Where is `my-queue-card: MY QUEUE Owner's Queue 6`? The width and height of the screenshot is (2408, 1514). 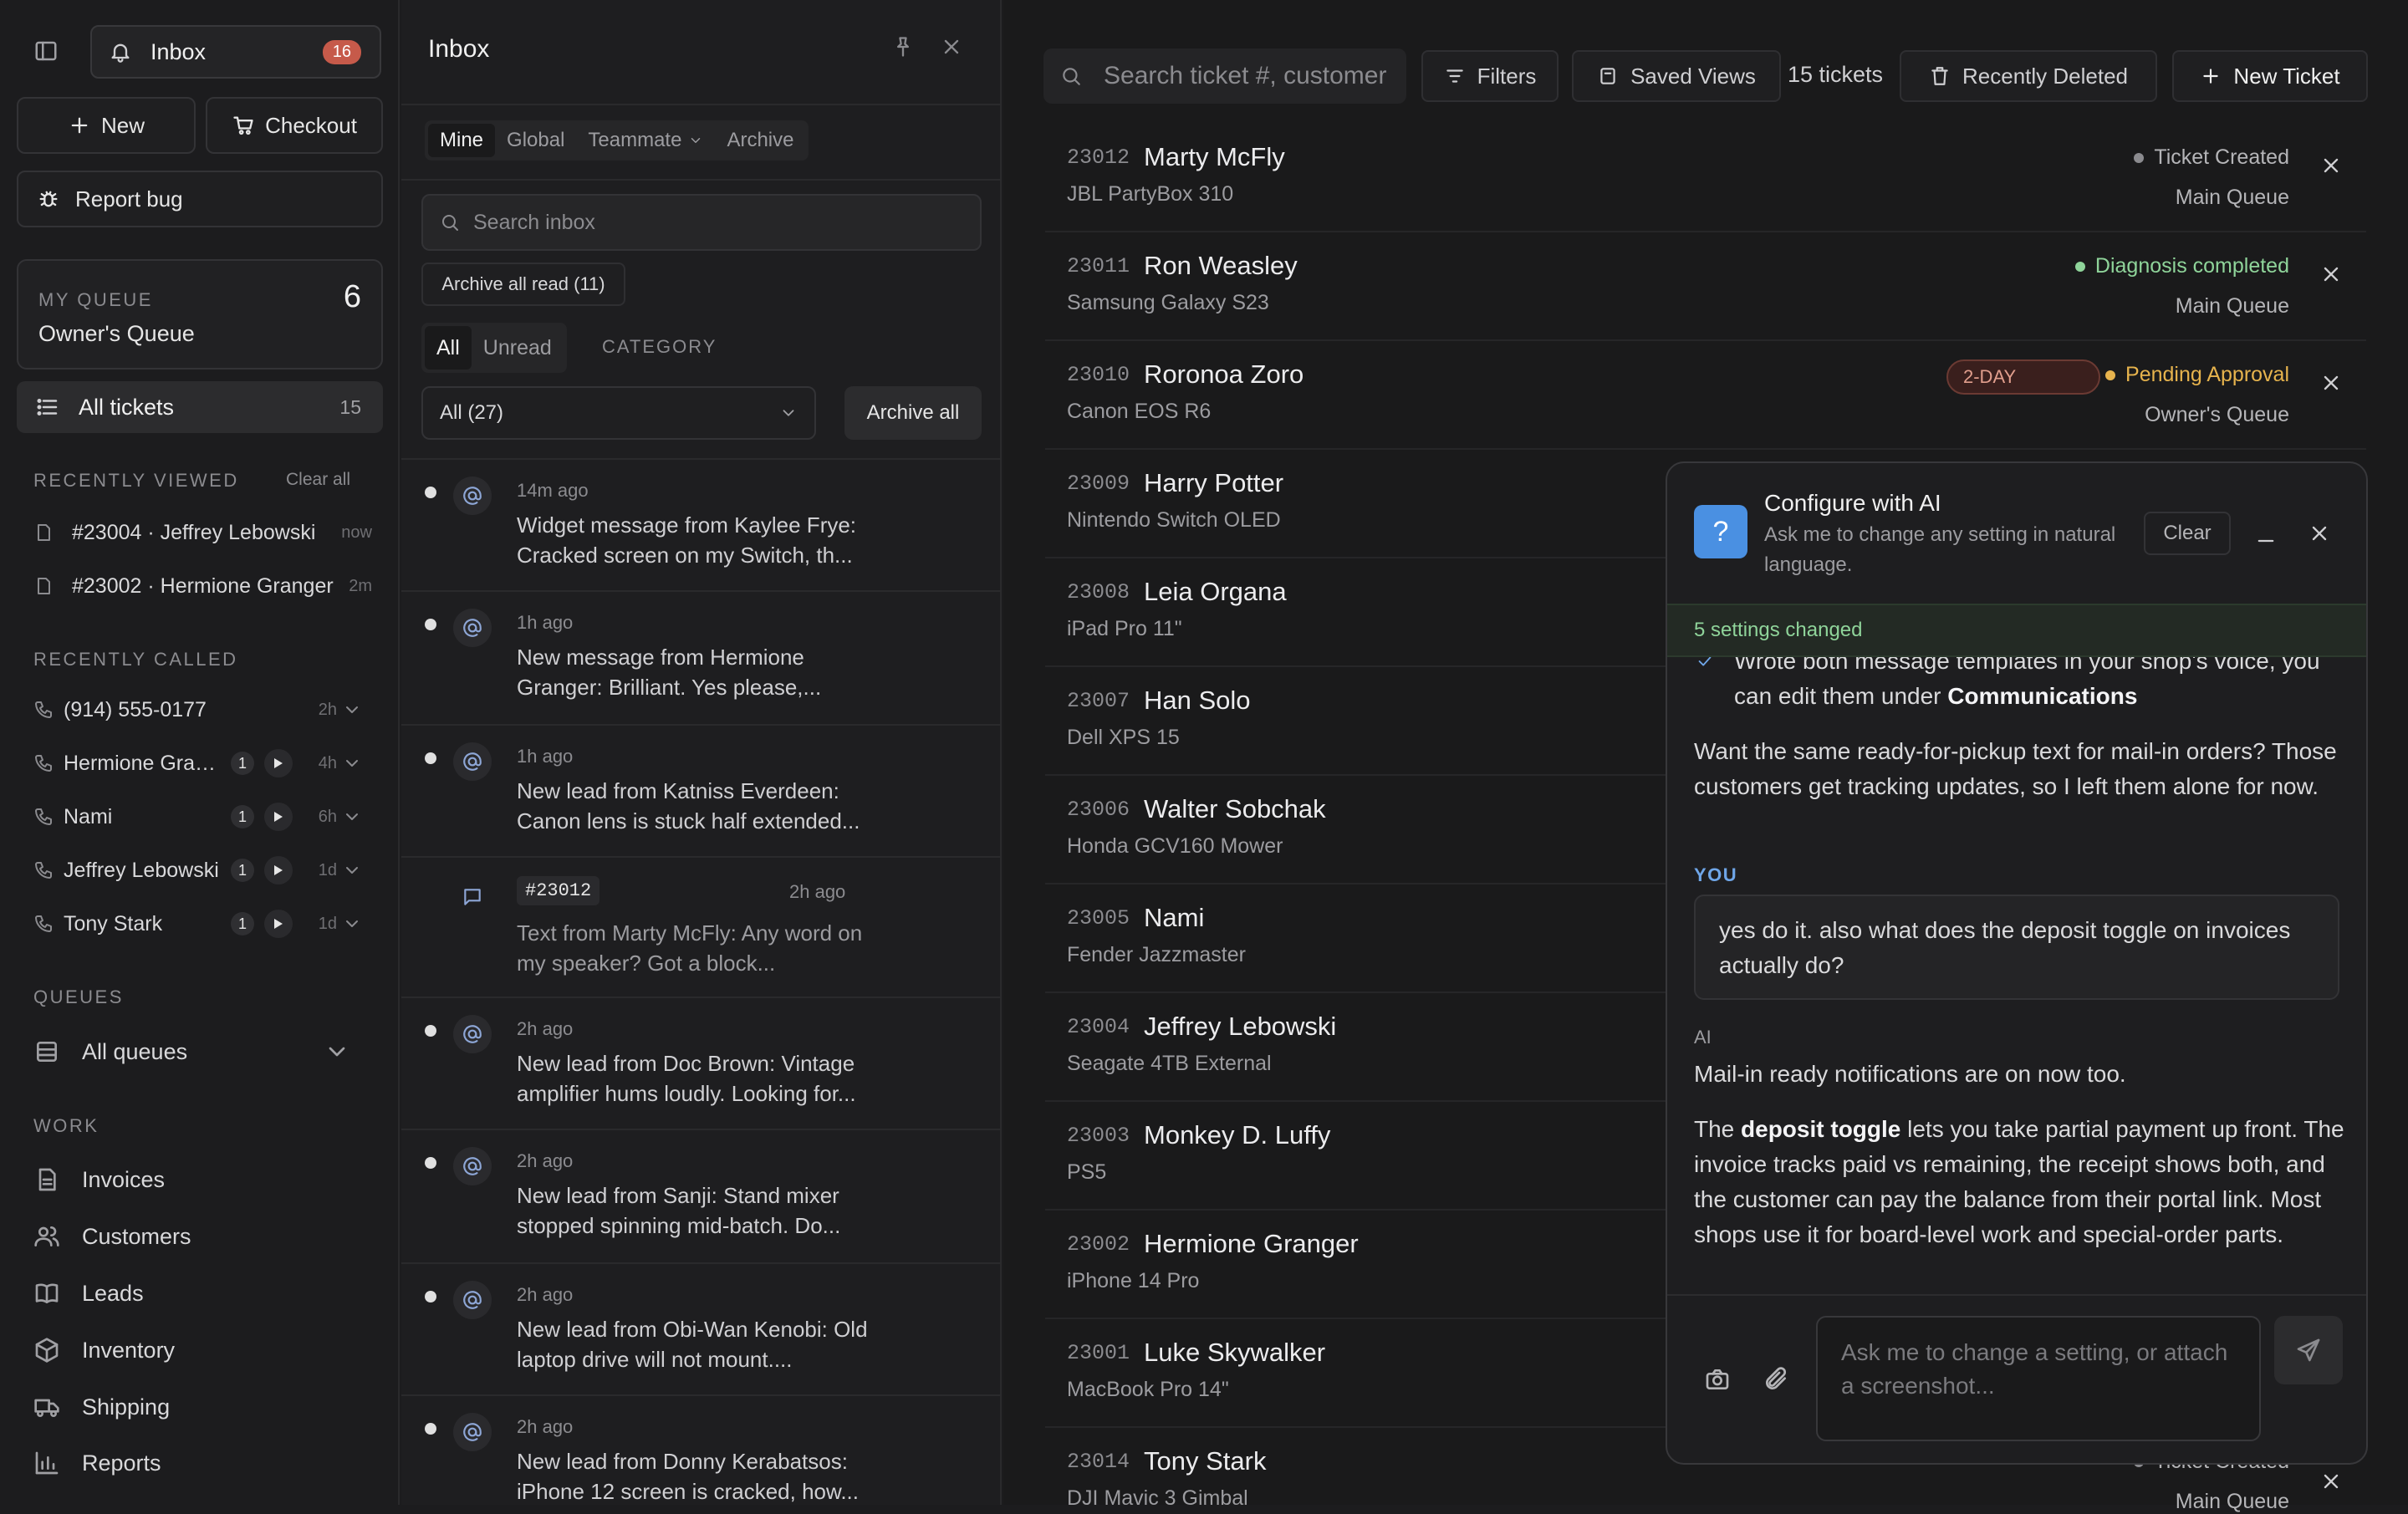
my-queue-card: MY QUEUE Owner's Queue 6 is located at coordinates (200, 314).